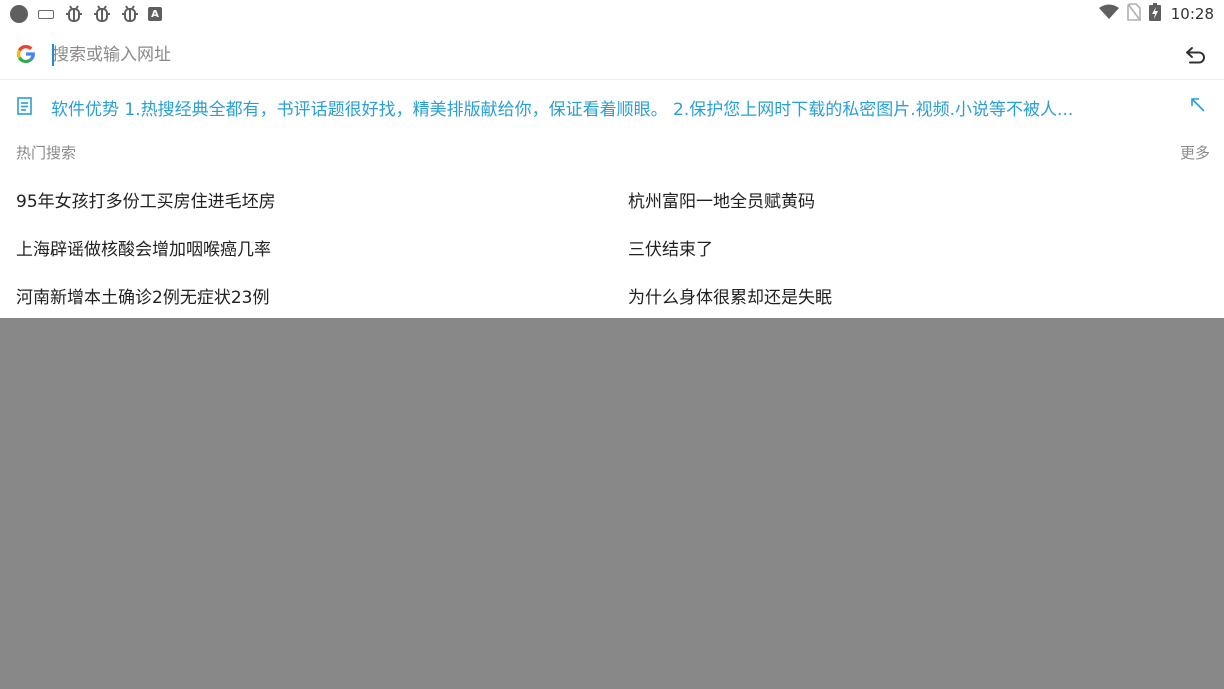 Image resolution: width=1224 pixels, height=689 pixels. Describe the element at coordinates (1198, 105) in the screenshot. I see `arrow-up-left-icon` at that location.